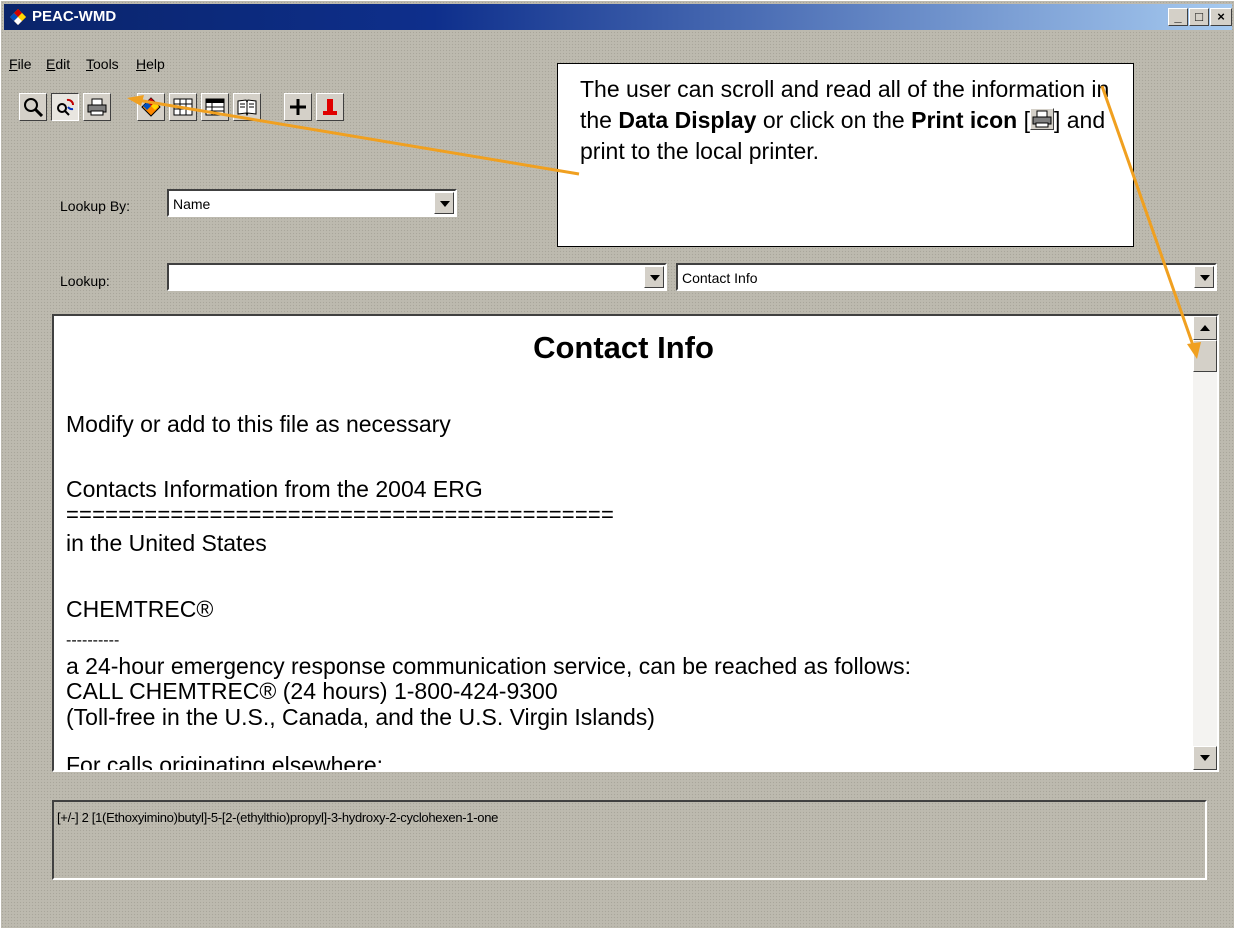  I want to click on book-button, so click(247, 107).